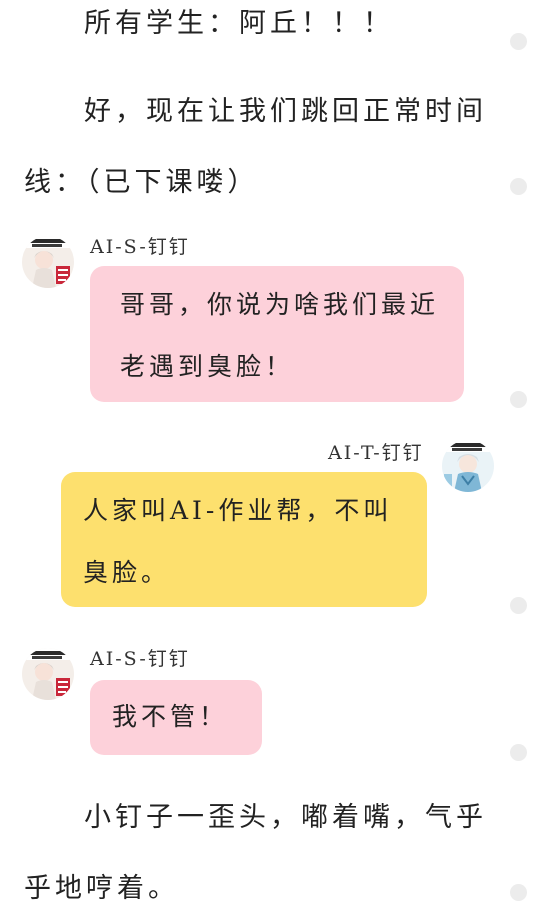 The image size is (540, 924). Describe the element at coordinates (277, 334) in the screenshot. I see `chat-bubble-s-1: 哥哥，你说为啥我们最近老遇到臭脸！` at that location.